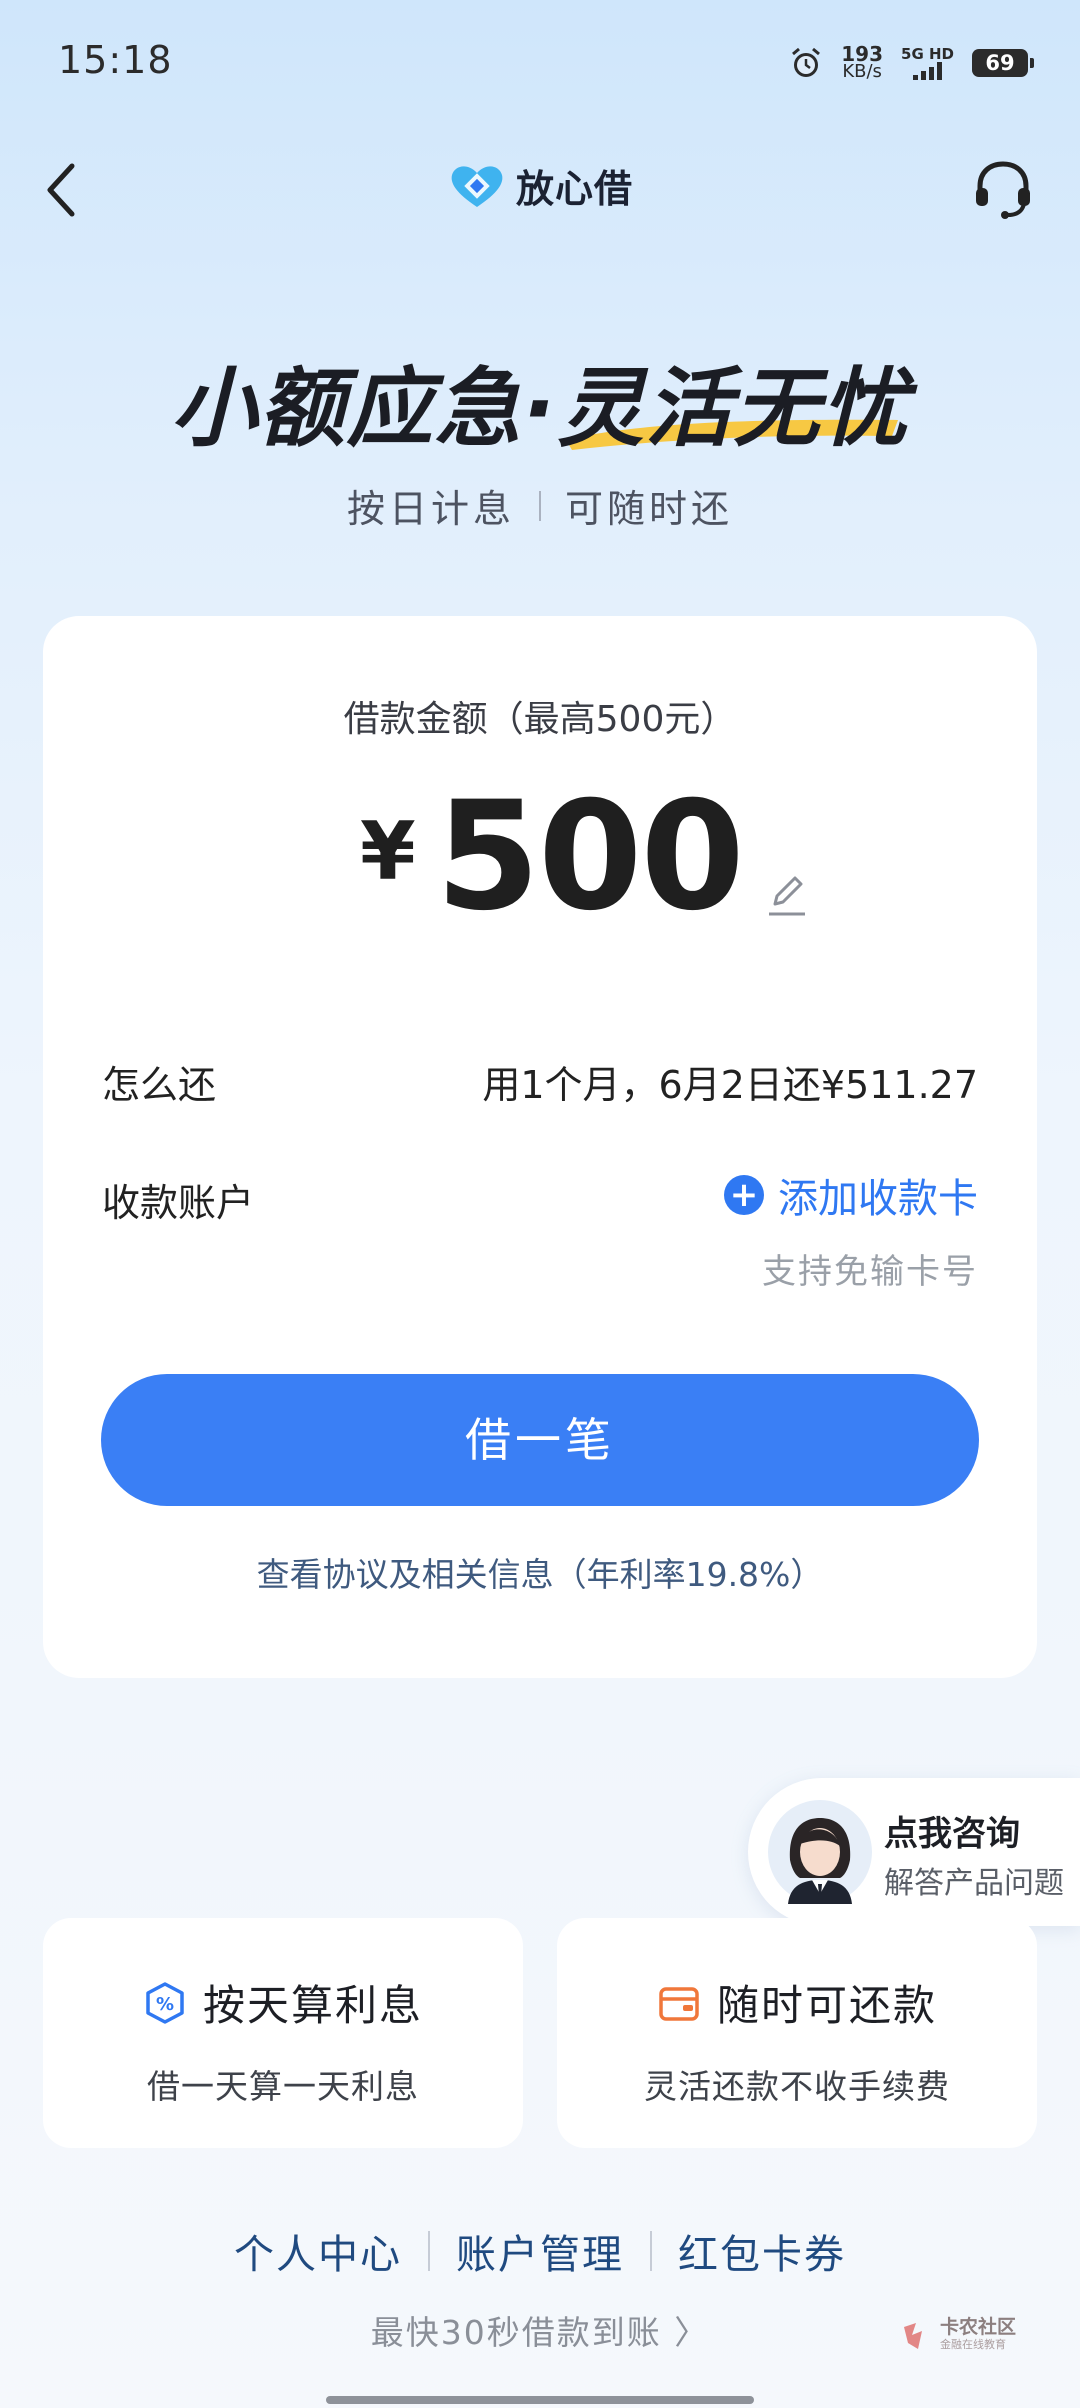 Image resolution: width=1080 pixels, height=2408 pixels. What do you see at coordinates (312, 2005) in the screenshot?
I see `feature-title: 按天算利息` at bounding box center [312, 2005].